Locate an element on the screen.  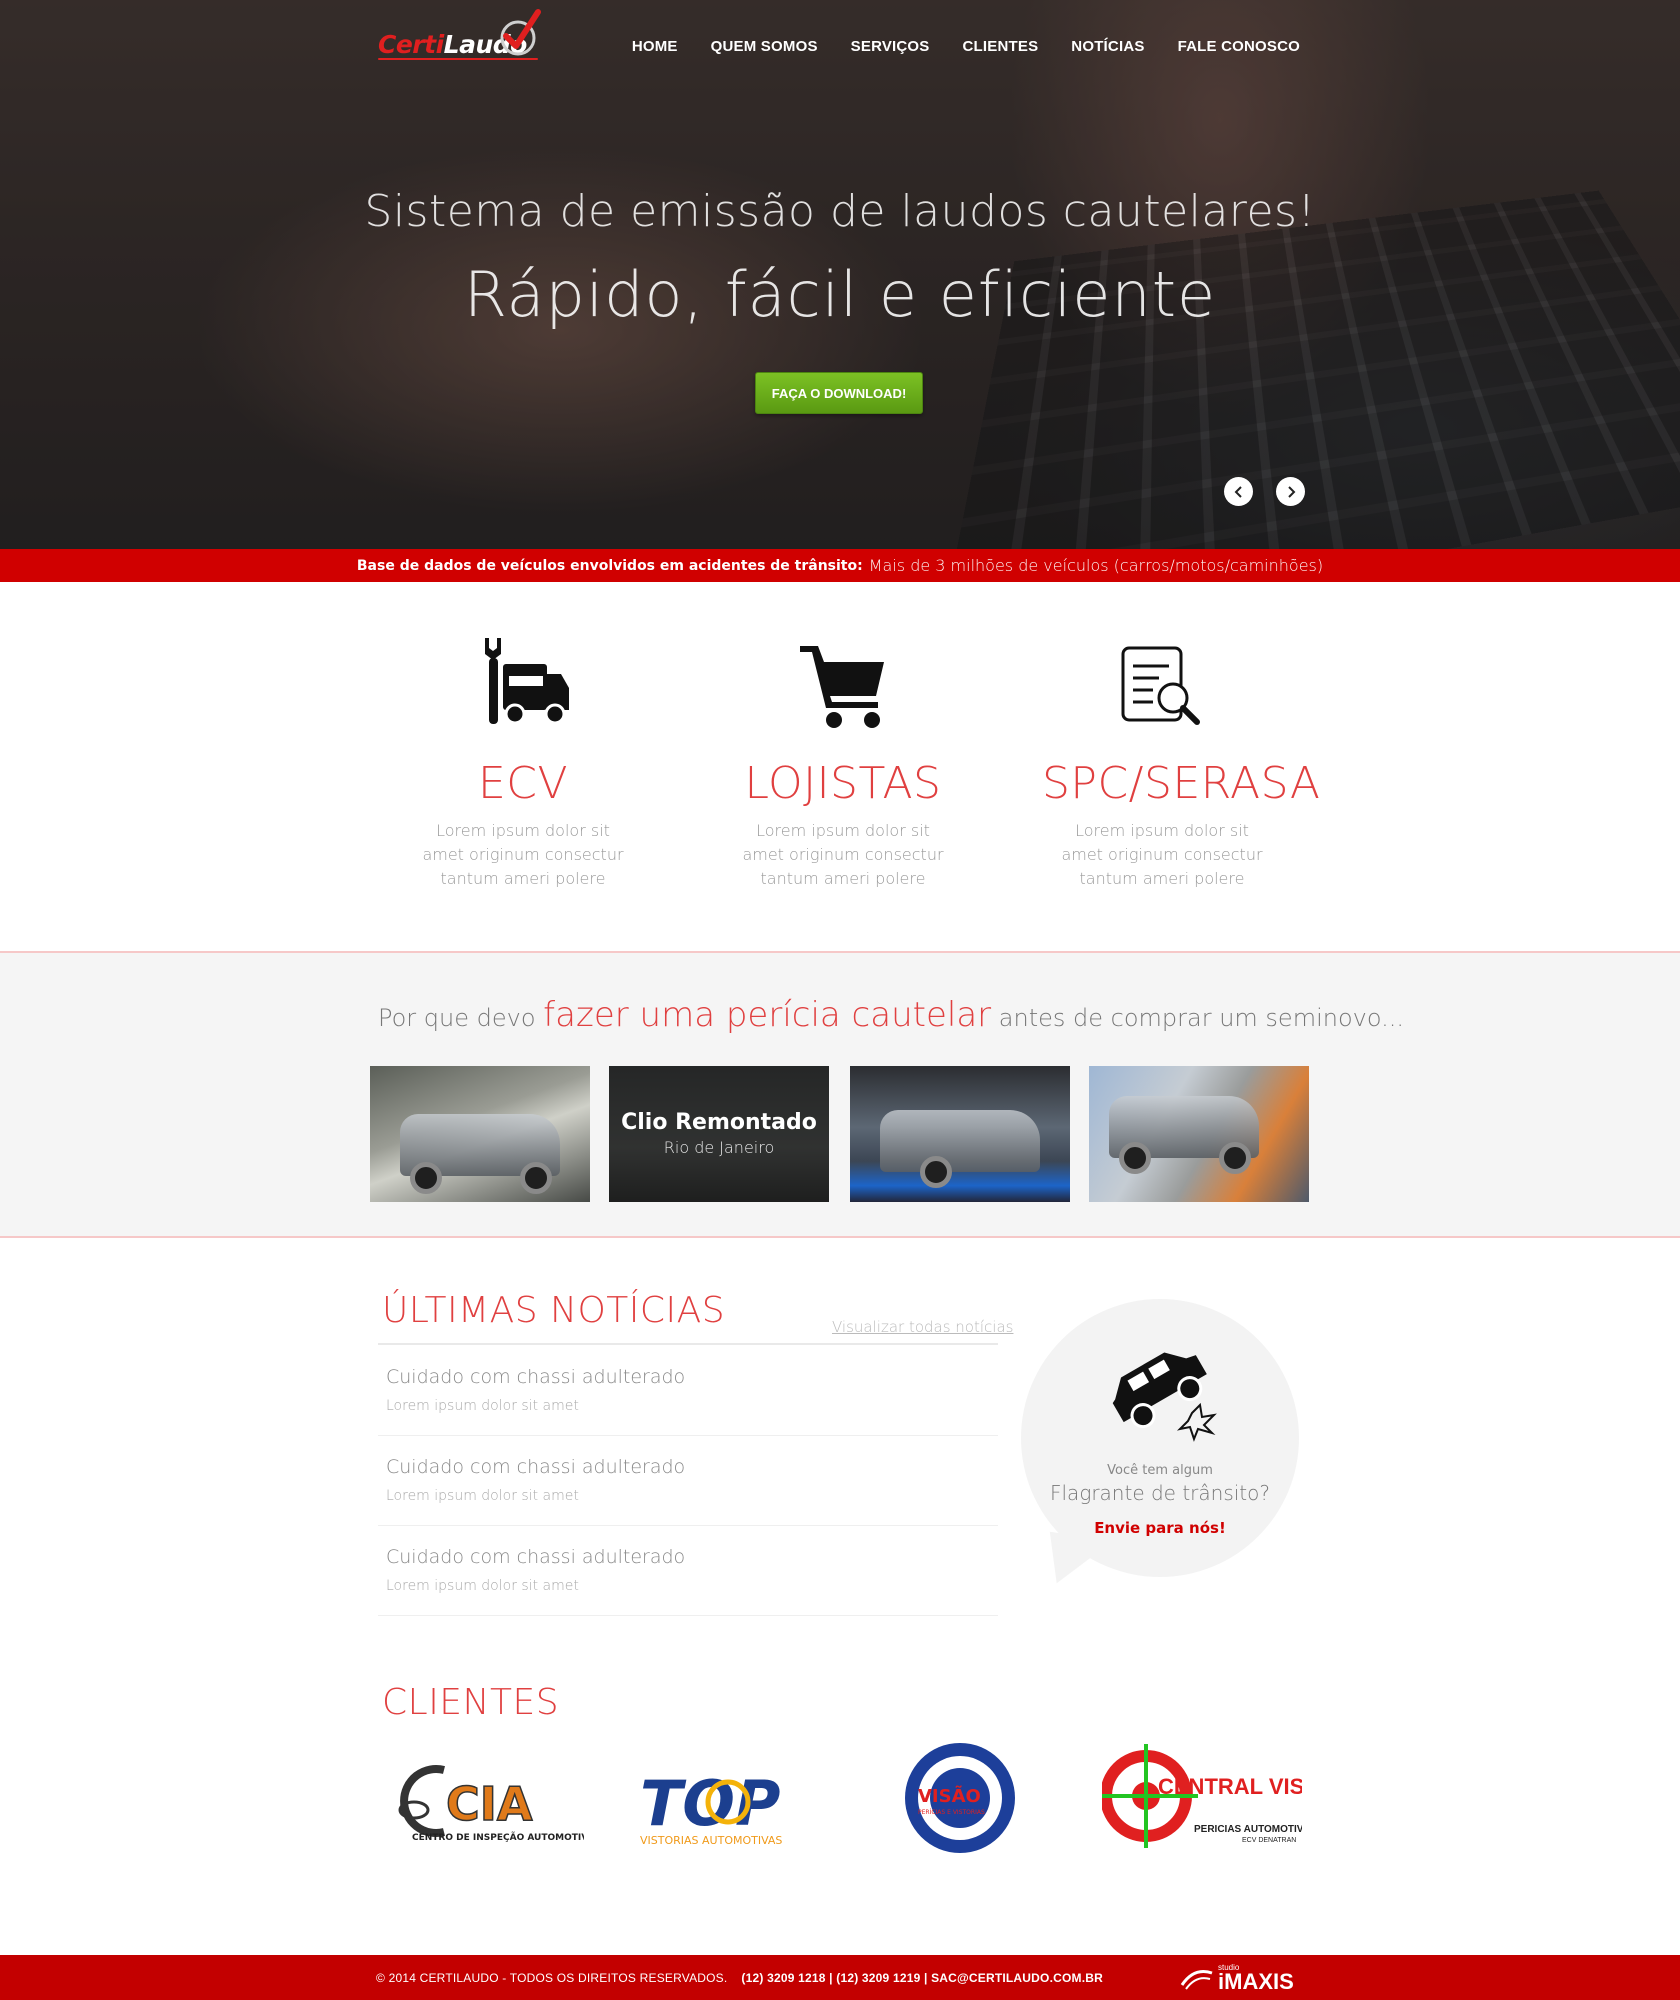
nav-servicos: SERVIÇOS is located at coordinates (890, 46).